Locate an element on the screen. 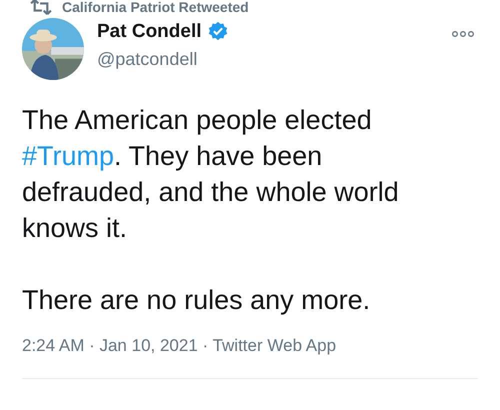 The width and height of the screenshot is (500, 410). retweet-context: California Patriot Retweeted is located at coordinates (155, 7).